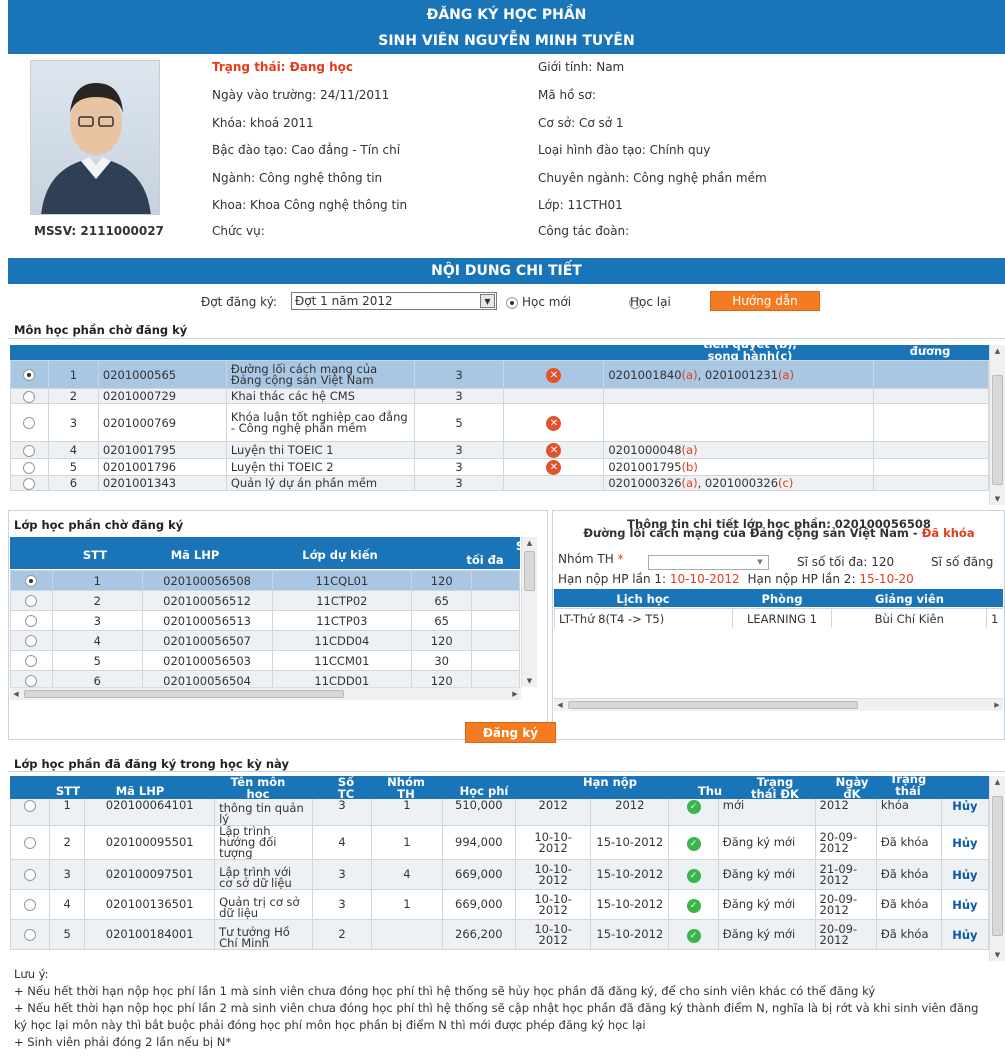 The width and height of the screenshot is (1005, 1057). Describe the element at coordinates (846, 562) in the screenshot. I see `max-size-label: Sĩ số tối đa: 120` at that location.